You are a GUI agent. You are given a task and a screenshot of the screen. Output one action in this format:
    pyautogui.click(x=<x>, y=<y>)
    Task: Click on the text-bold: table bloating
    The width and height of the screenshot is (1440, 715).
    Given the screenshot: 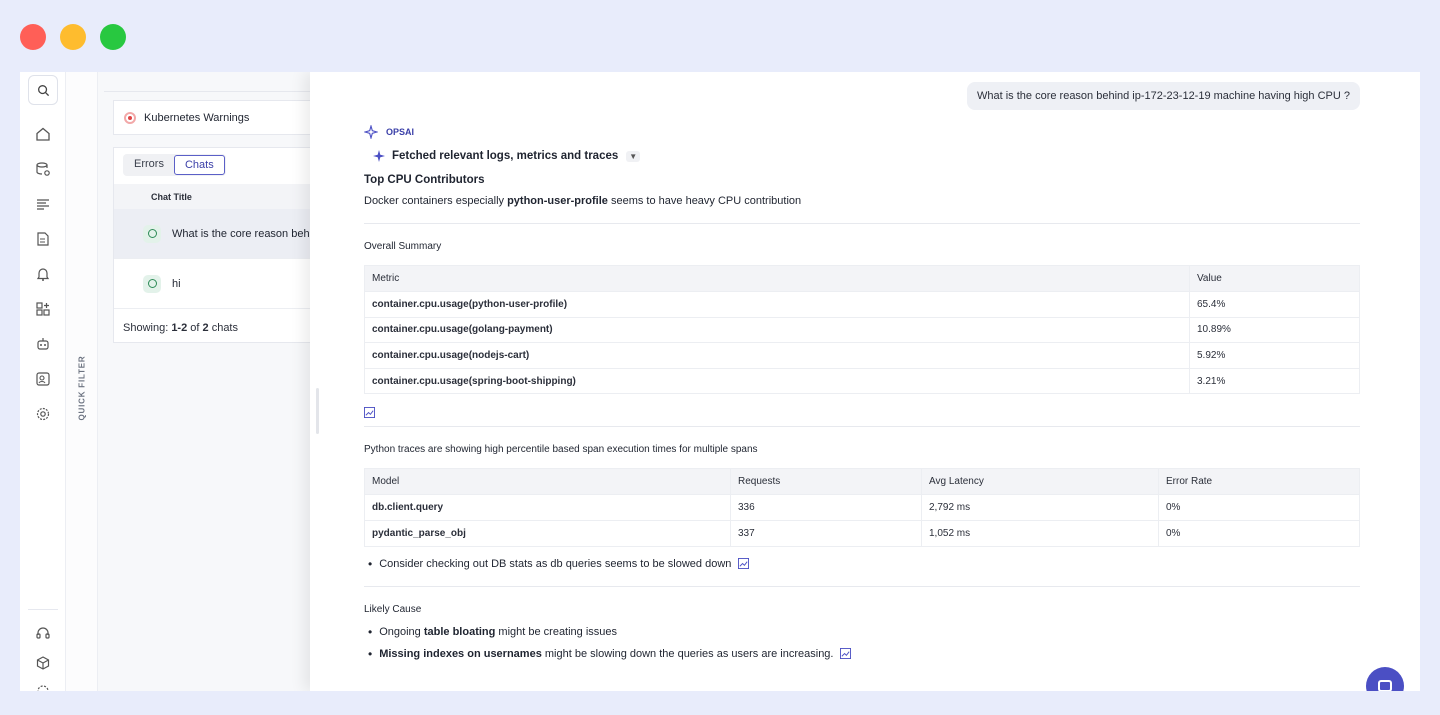 What is the action you would take?
    pyautogui.click(x=459, y=631)
    